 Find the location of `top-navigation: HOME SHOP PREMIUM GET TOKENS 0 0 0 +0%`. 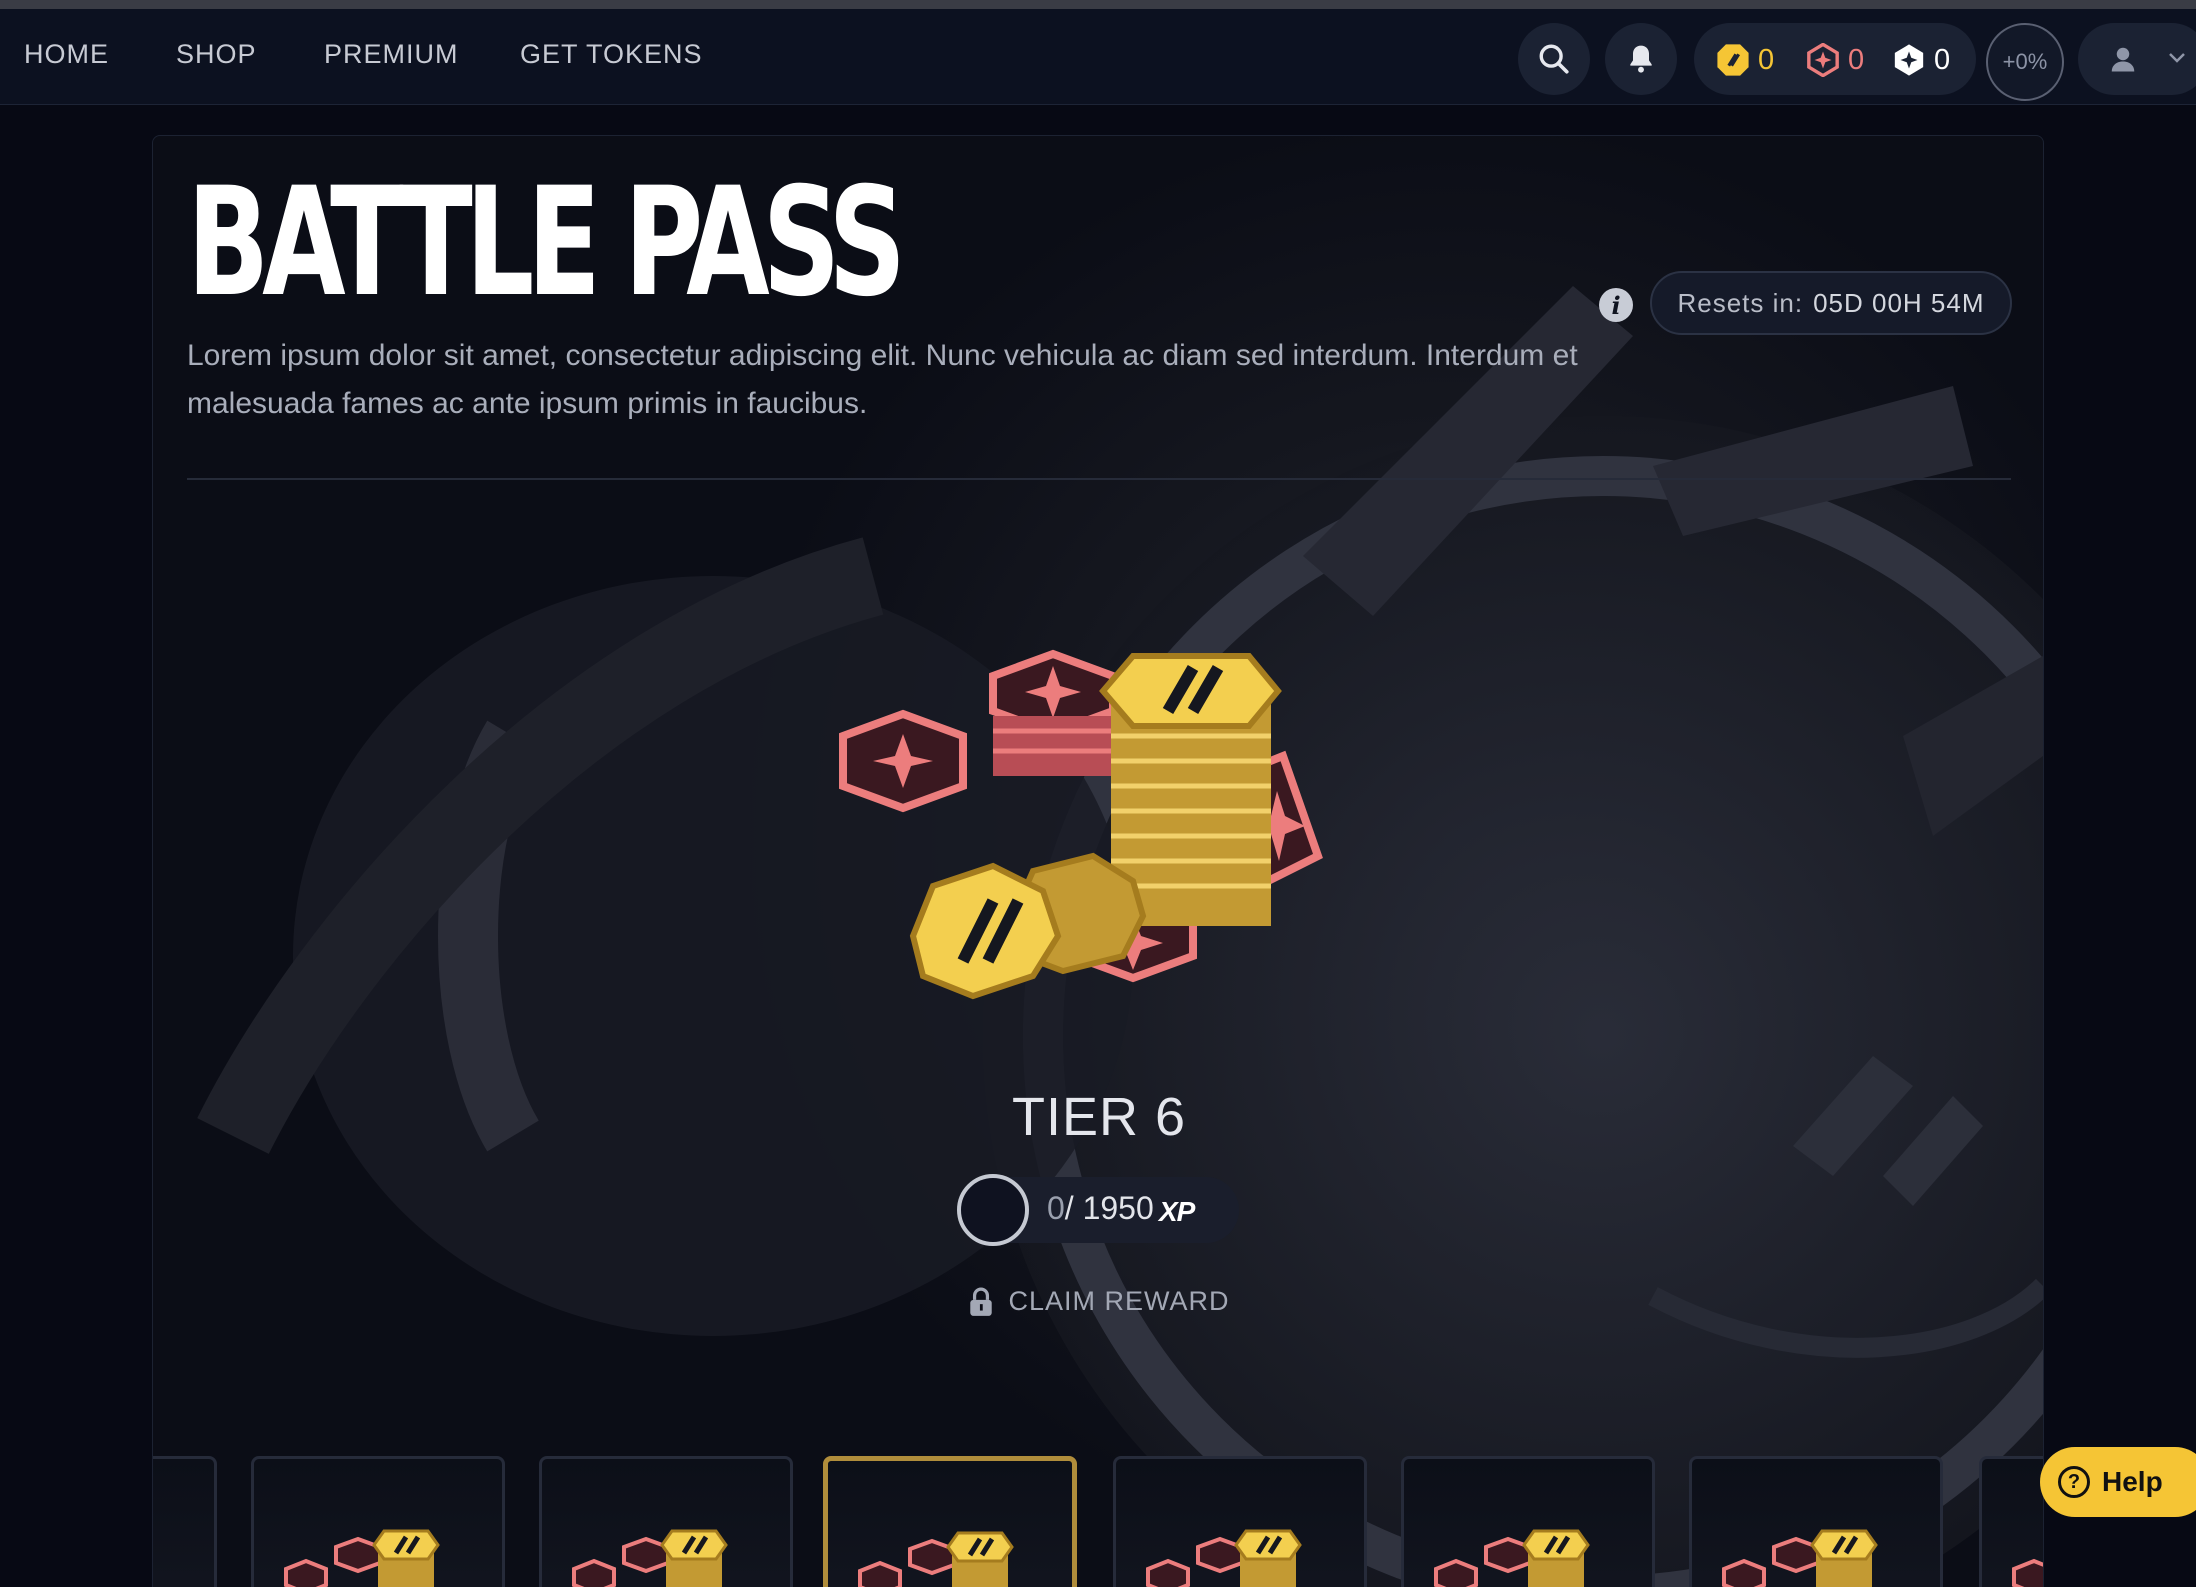

top-navigation: HOME SHOP PREMIUM GET TOKENS 0 0 0 +0% is located at coordinates (1098, 57).